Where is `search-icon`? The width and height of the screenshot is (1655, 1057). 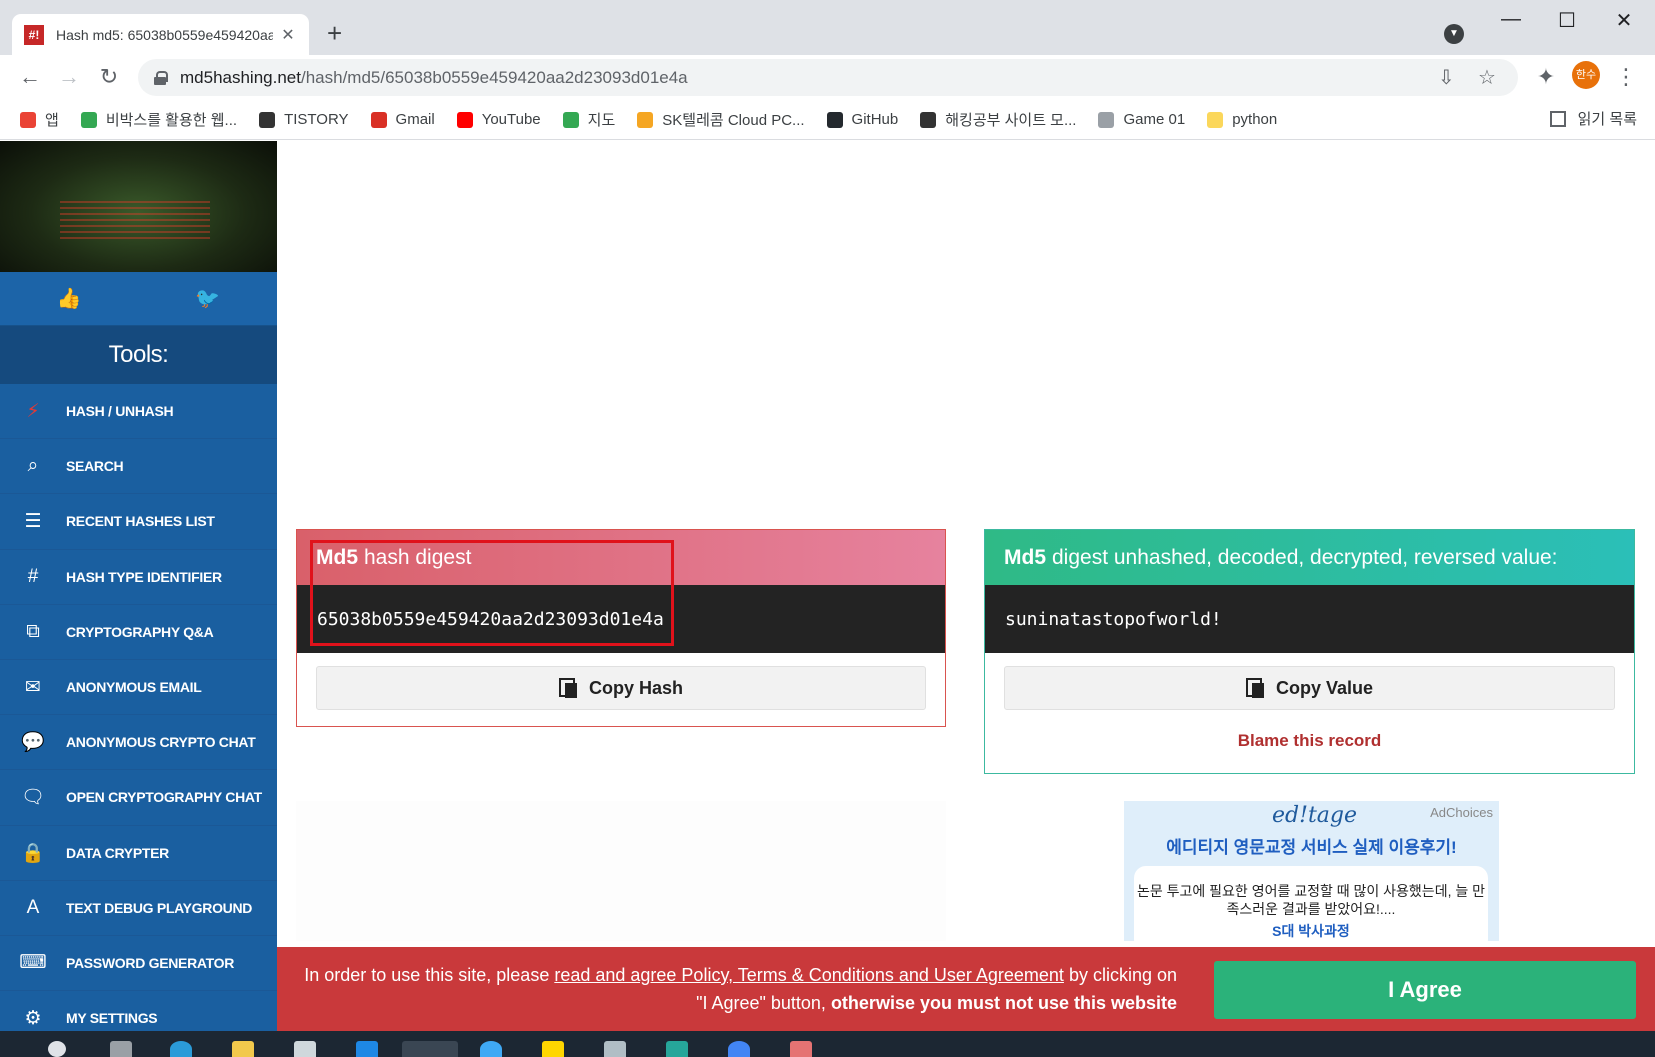 search-icon is located at coordinates (57, 1049).